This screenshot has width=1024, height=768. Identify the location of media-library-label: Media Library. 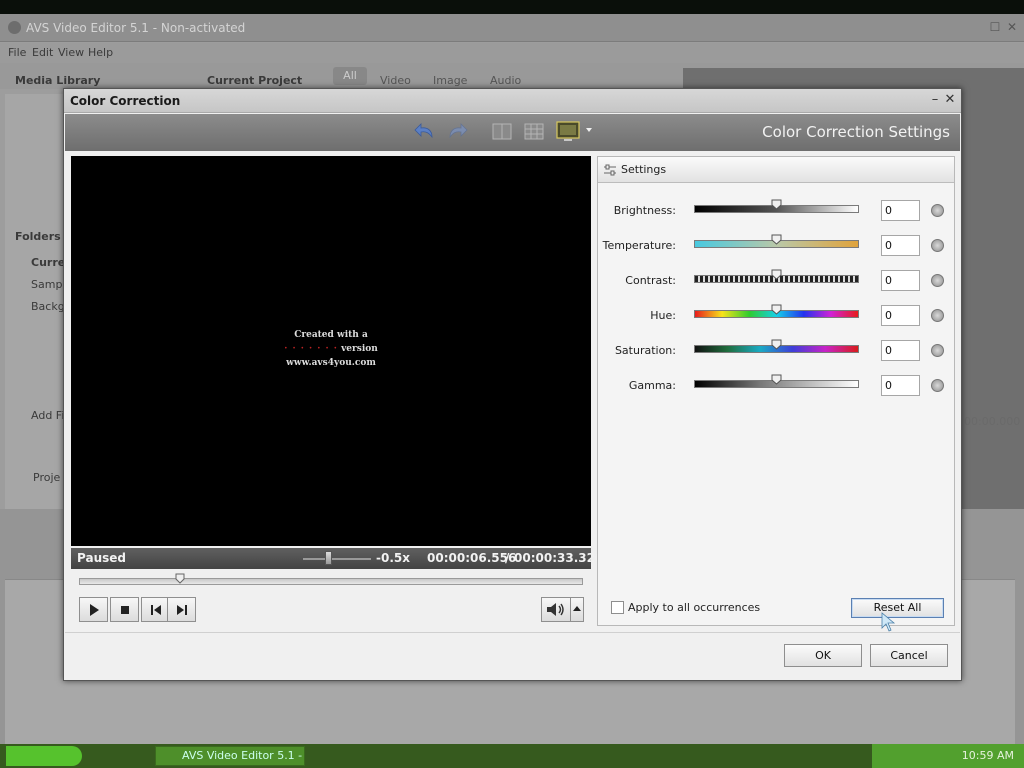
(58, 80).